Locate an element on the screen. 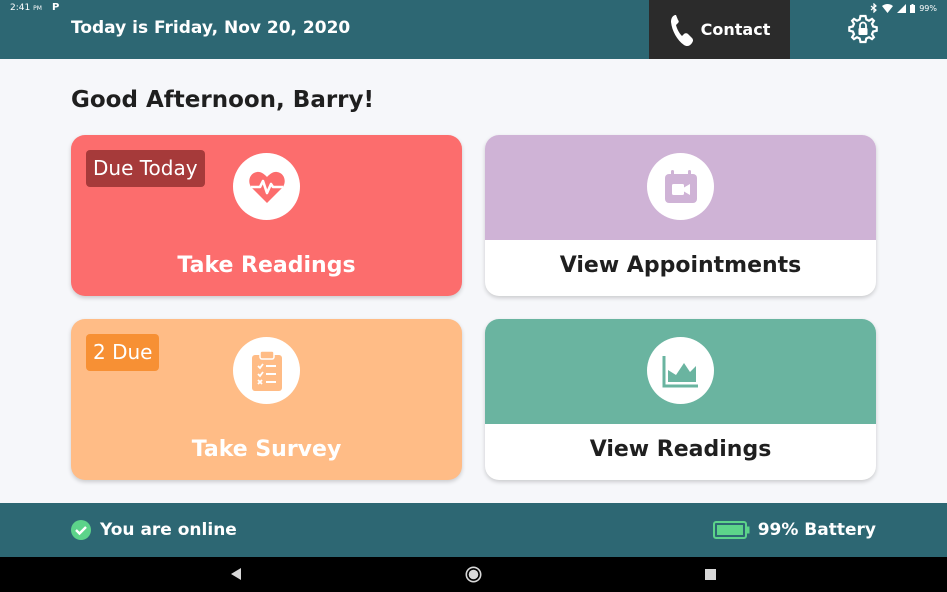 Image resolution: width=947 pixels, height=592 pixels. appointments-icon-circle is located at coordinates (680, 186).